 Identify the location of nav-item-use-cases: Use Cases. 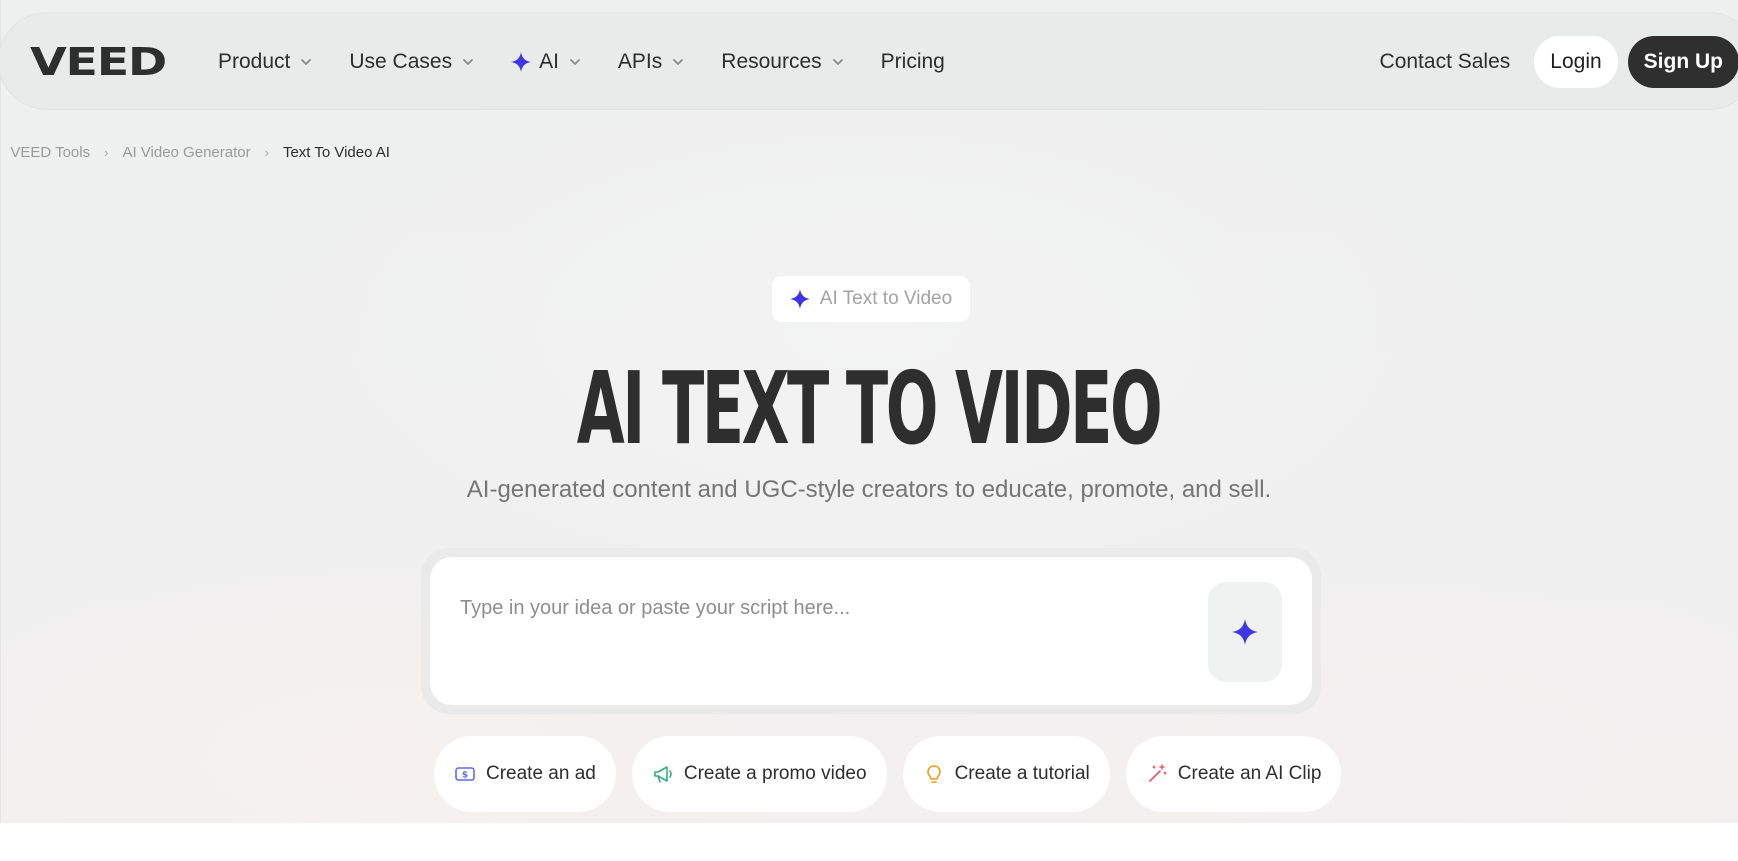
(412, 62).